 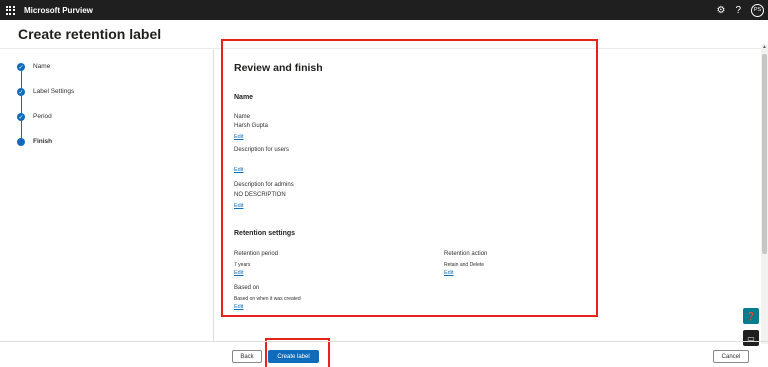 What do you see at coordinates (720, 10) in the screenshot?
I see `gear-icon: ⚙` at bounding box center [720, 10].